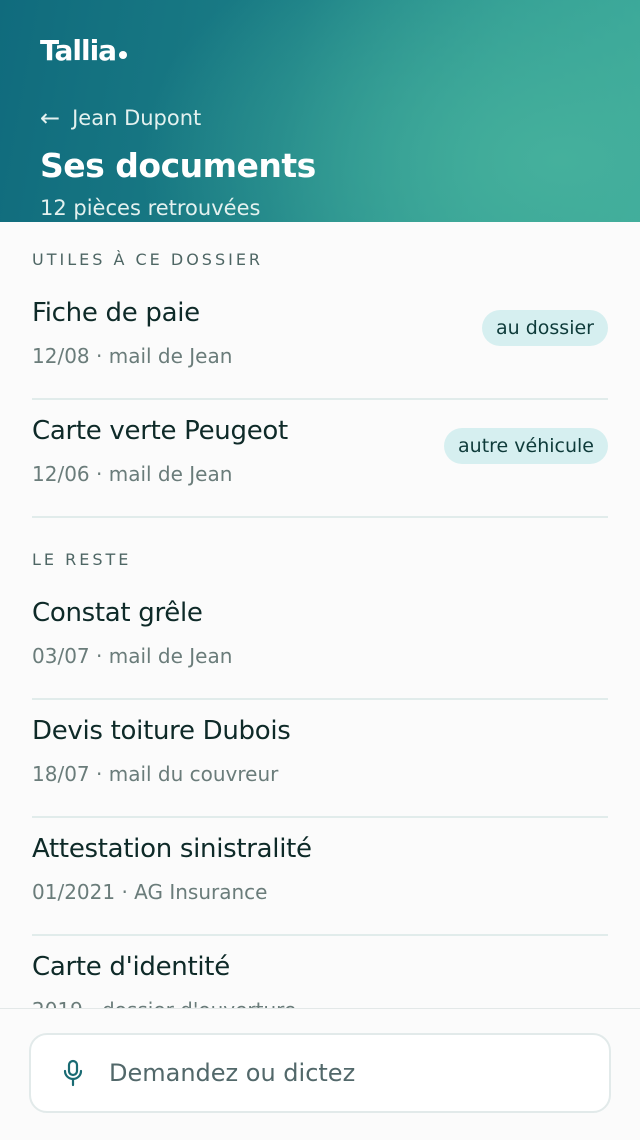 This screenshot has width=640, height=1140. I want to click on divider, so click(320, 517).